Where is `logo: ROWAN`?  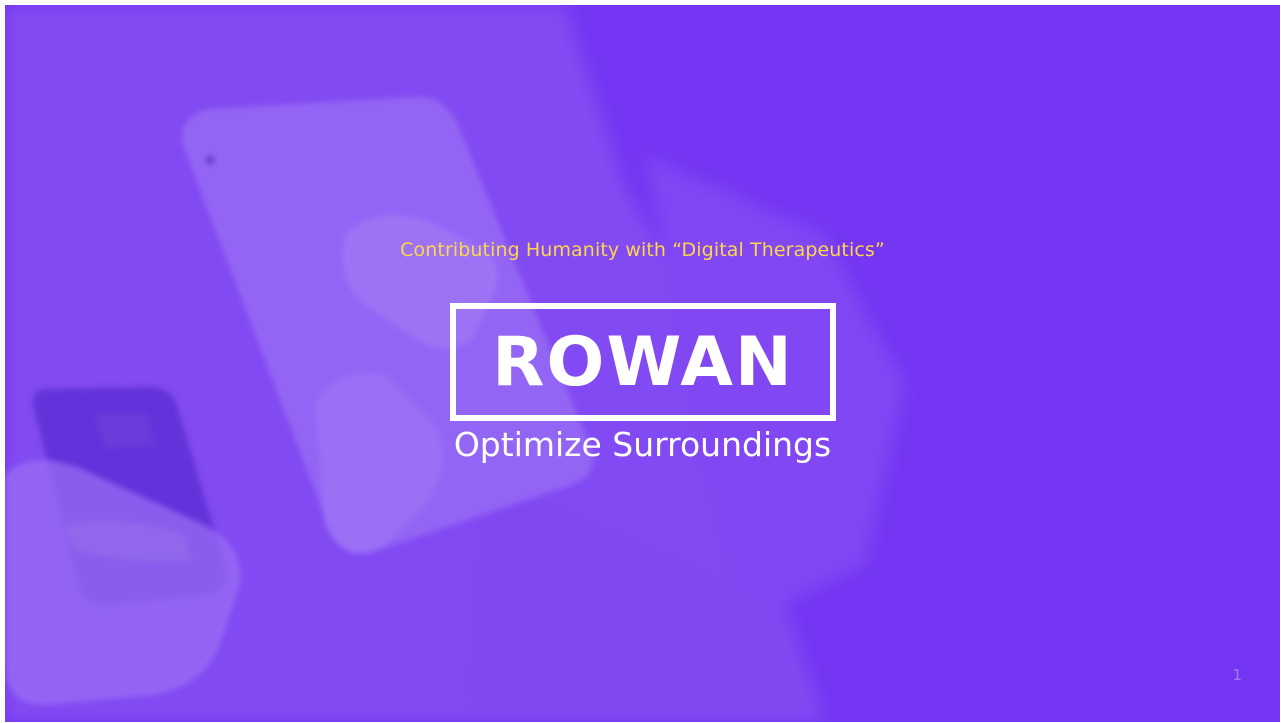
logo: ROWAN is located at coordinates (643, 362).